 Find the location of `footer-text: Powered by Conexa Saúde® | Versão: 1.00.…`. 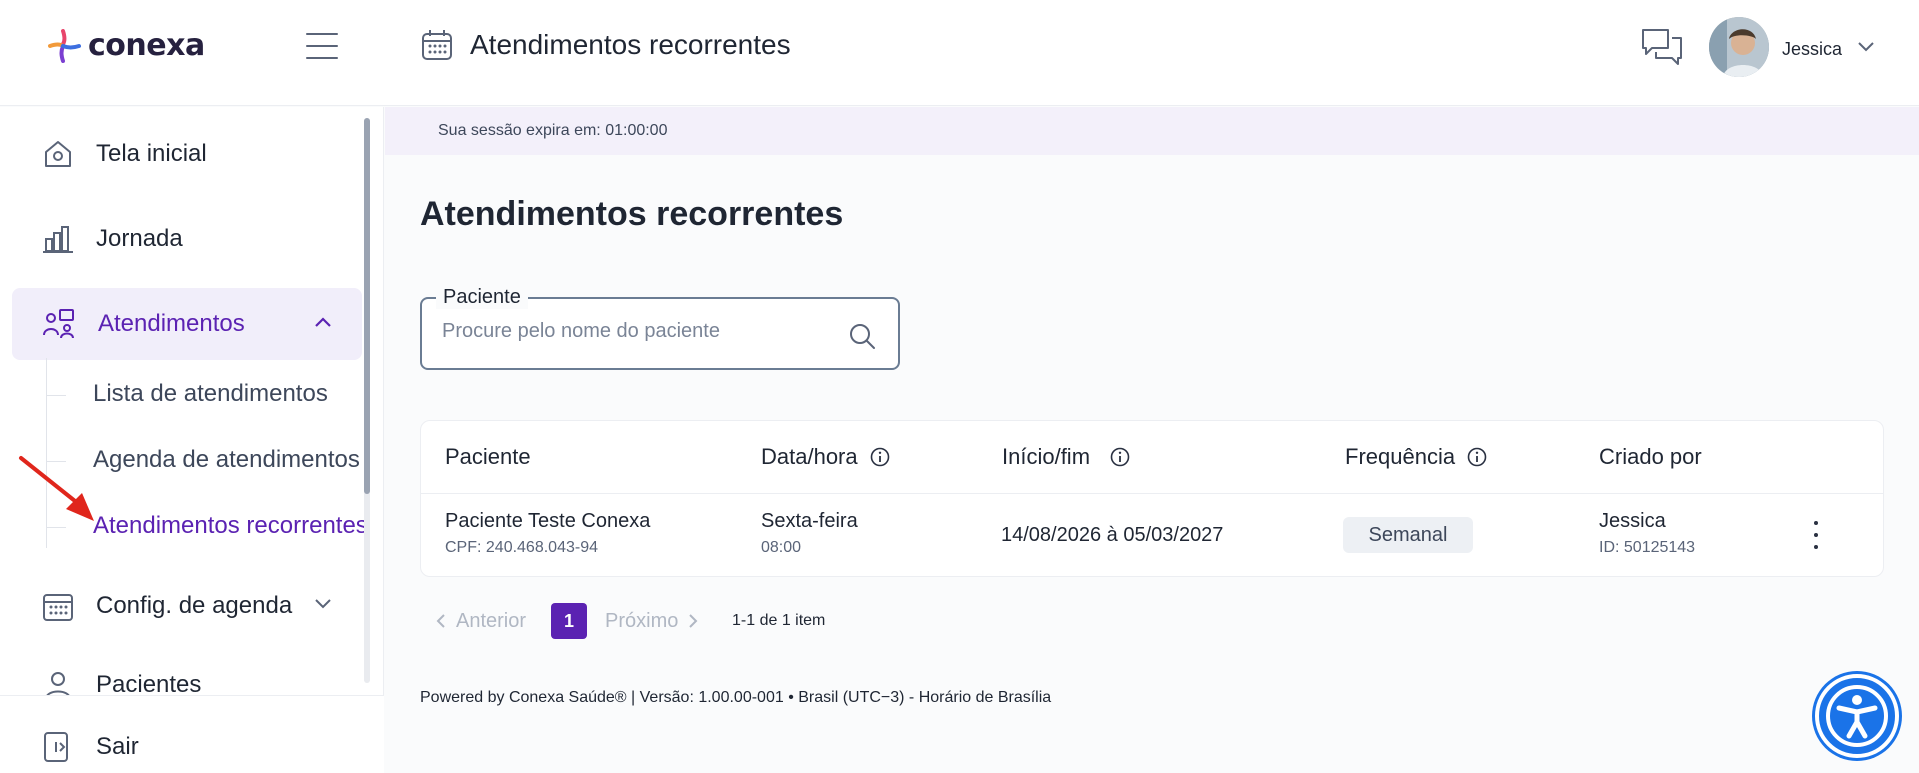

footer-text: Powered by Conexa Saúde® | Versão: 1.00.… is located at coordinates (736, 697).